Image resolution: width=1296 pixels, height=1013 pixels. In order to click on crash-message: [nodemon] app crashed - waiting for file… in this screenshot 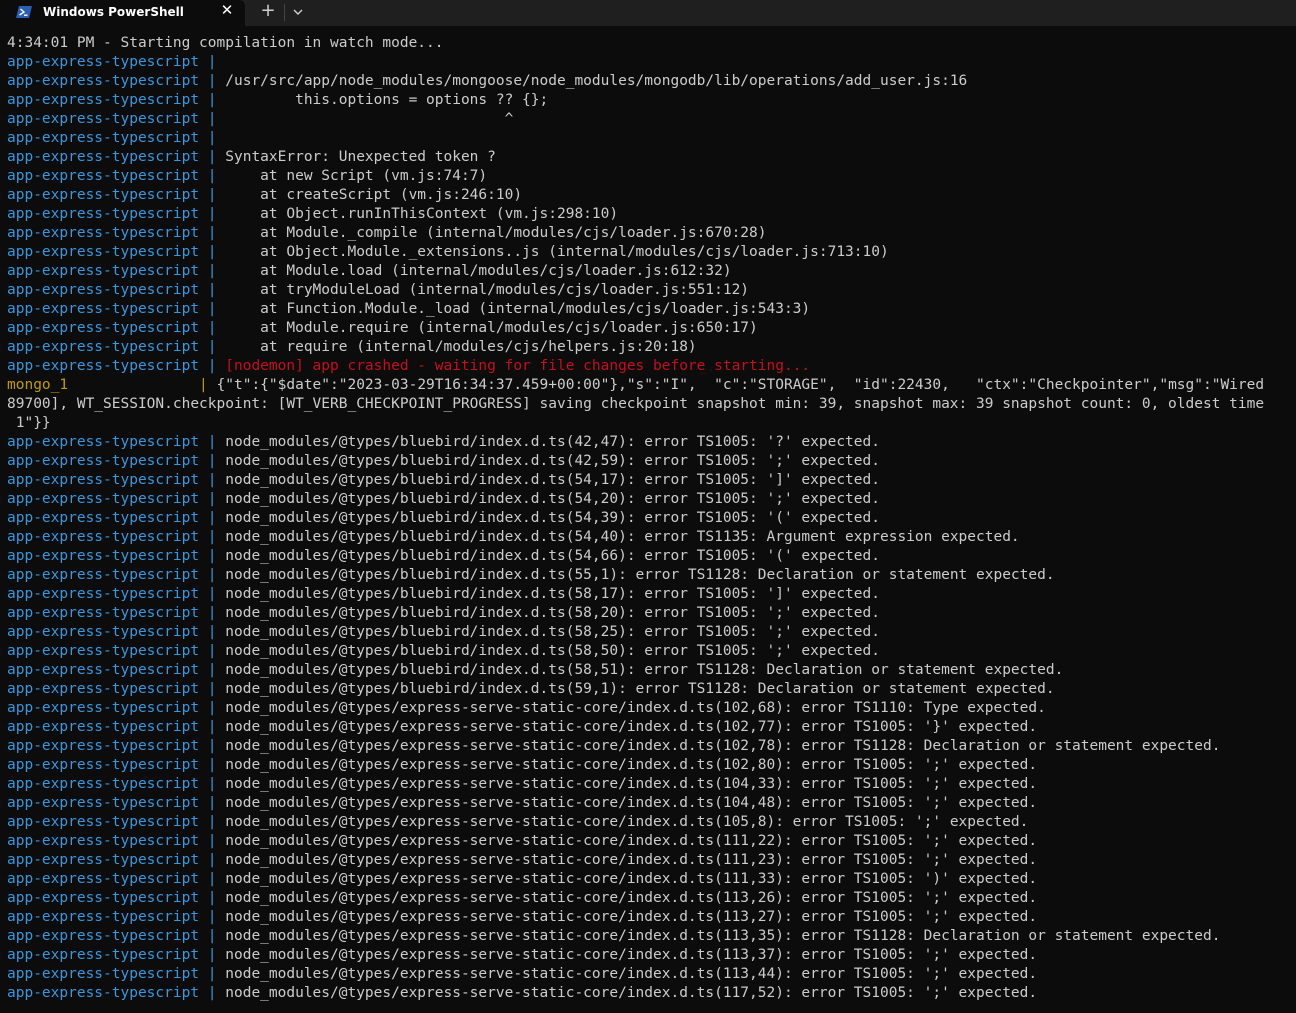, I will do `click(518, 366)`.